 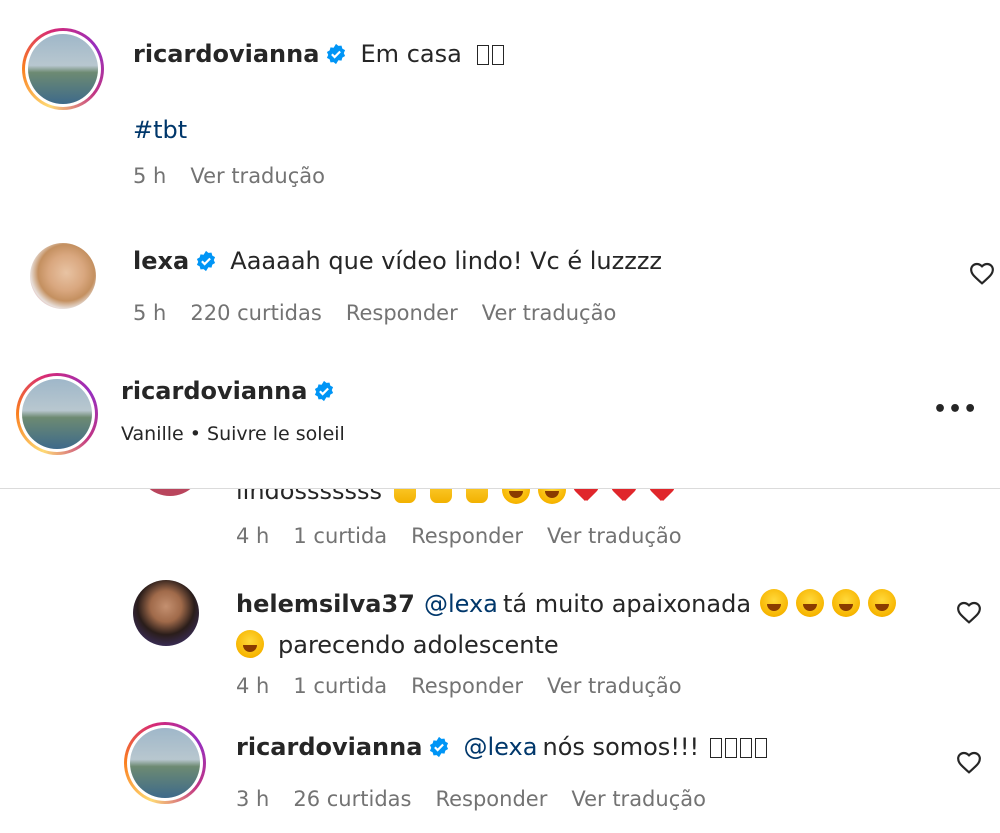 What do you see at coordinates (226, 54) in the screenshot?
I see `post-author-username: ricardovianna` at bounding box center [226, 54].